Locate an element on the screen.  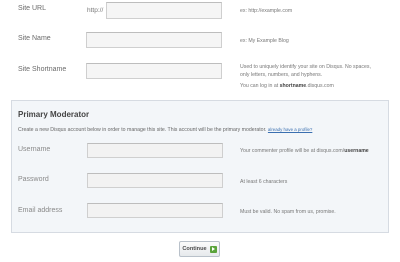
login-hint-shortname: shortname is located at coordinates (293, 86).